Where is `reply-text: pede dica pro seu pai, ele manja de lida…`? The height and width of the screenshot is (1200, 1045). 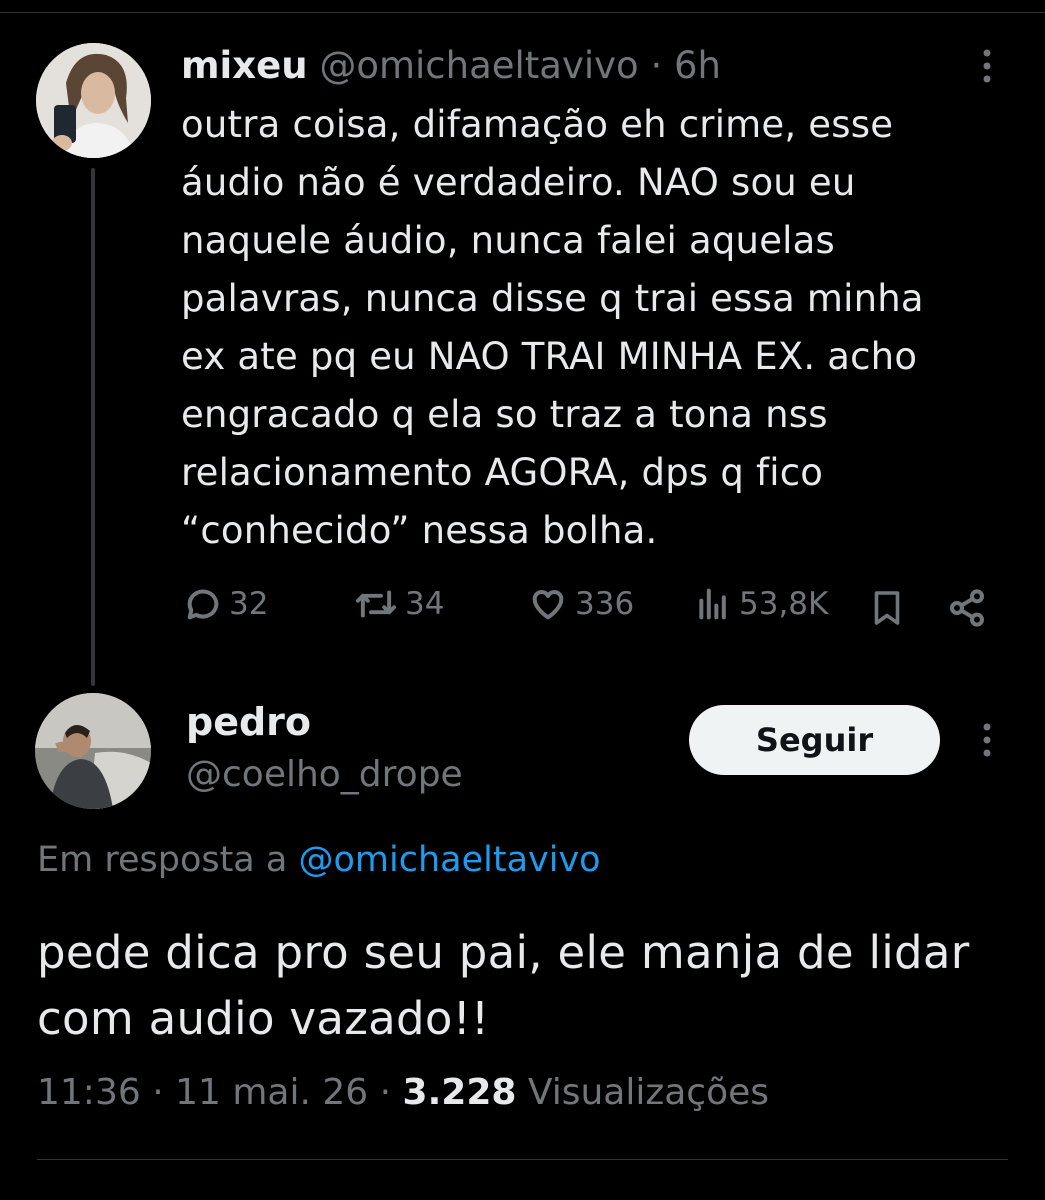
reply-text: pede dica pro seu pai, ele manja de lida… is located at coordinates (503, 985).